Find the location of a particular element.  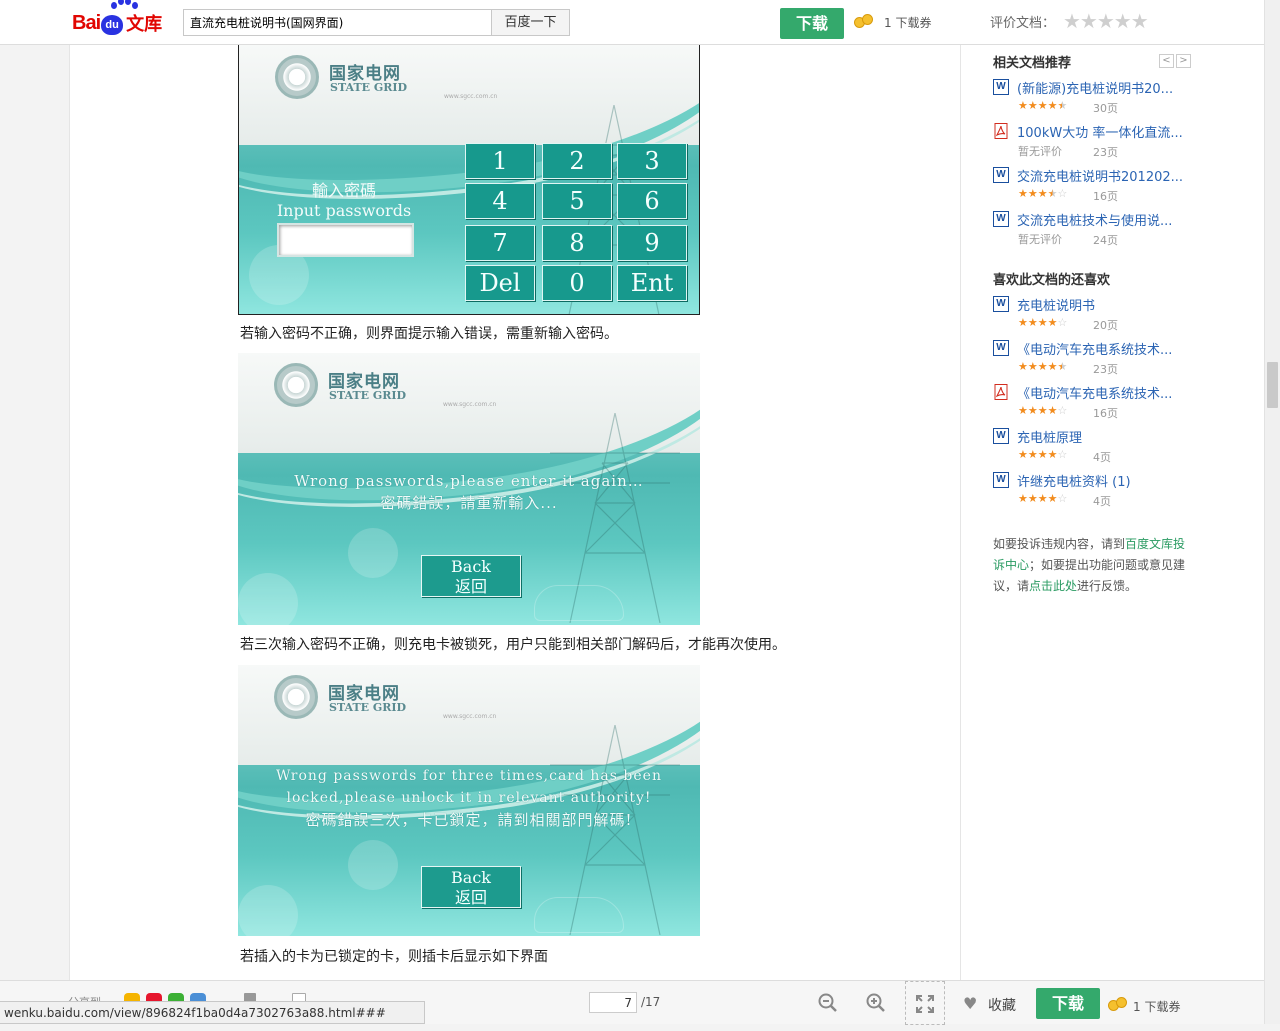

rating-stars: ★★★★★ is located at coordinates (1106, 21).